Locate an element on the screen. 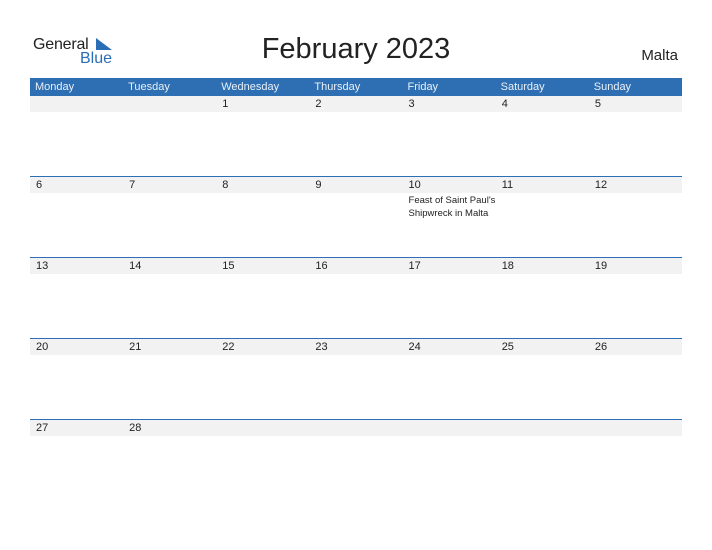  week-row: 27 28 is located at coordinates (356, 459).